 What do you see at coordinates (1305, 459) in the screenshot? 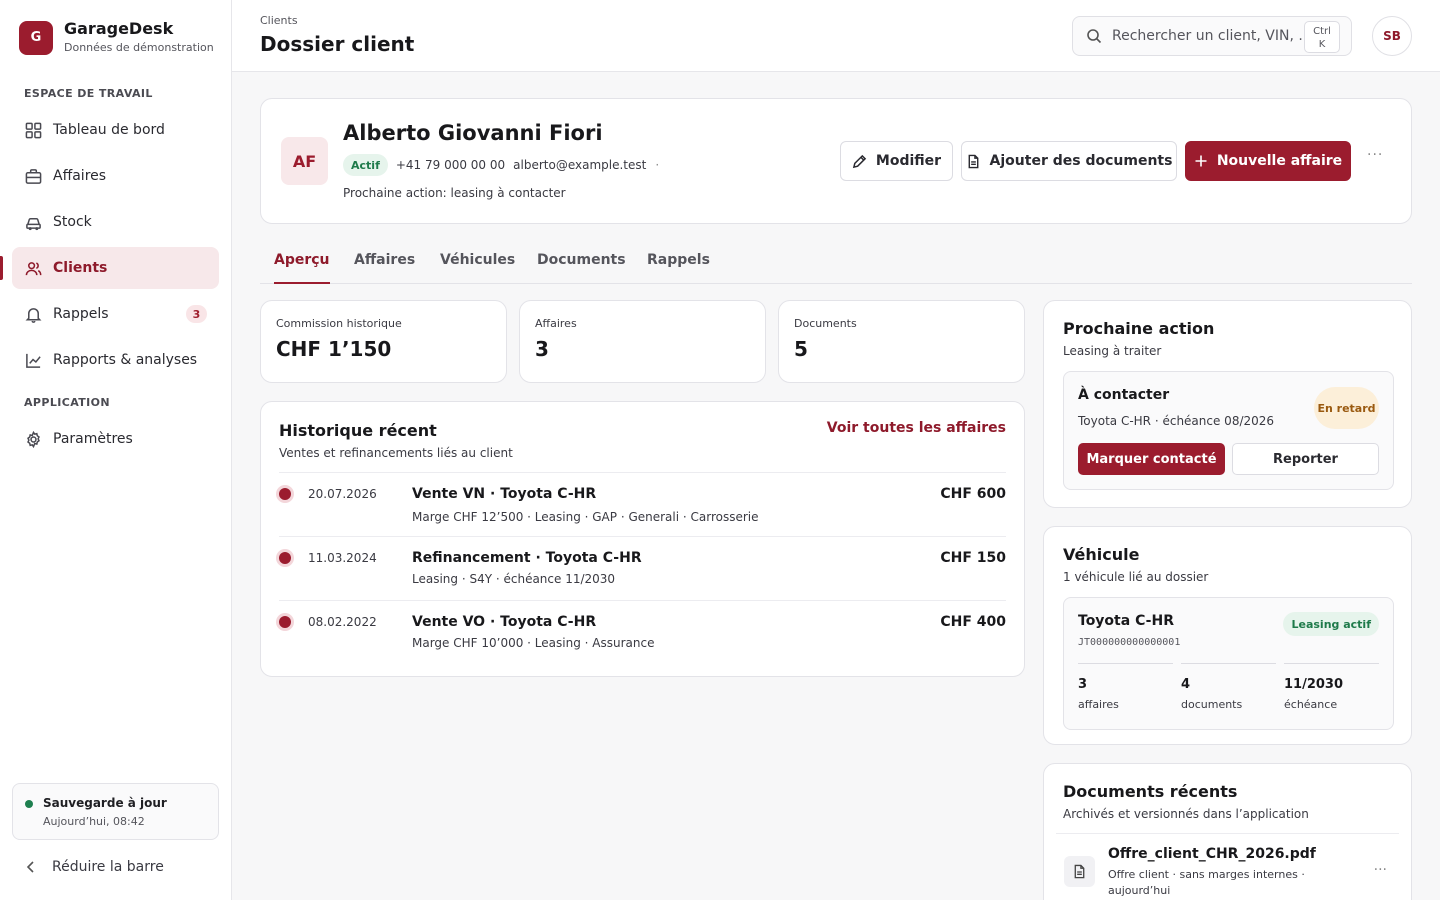
I see `postpone-button: Reporter` at bounding box center [1305, 459].